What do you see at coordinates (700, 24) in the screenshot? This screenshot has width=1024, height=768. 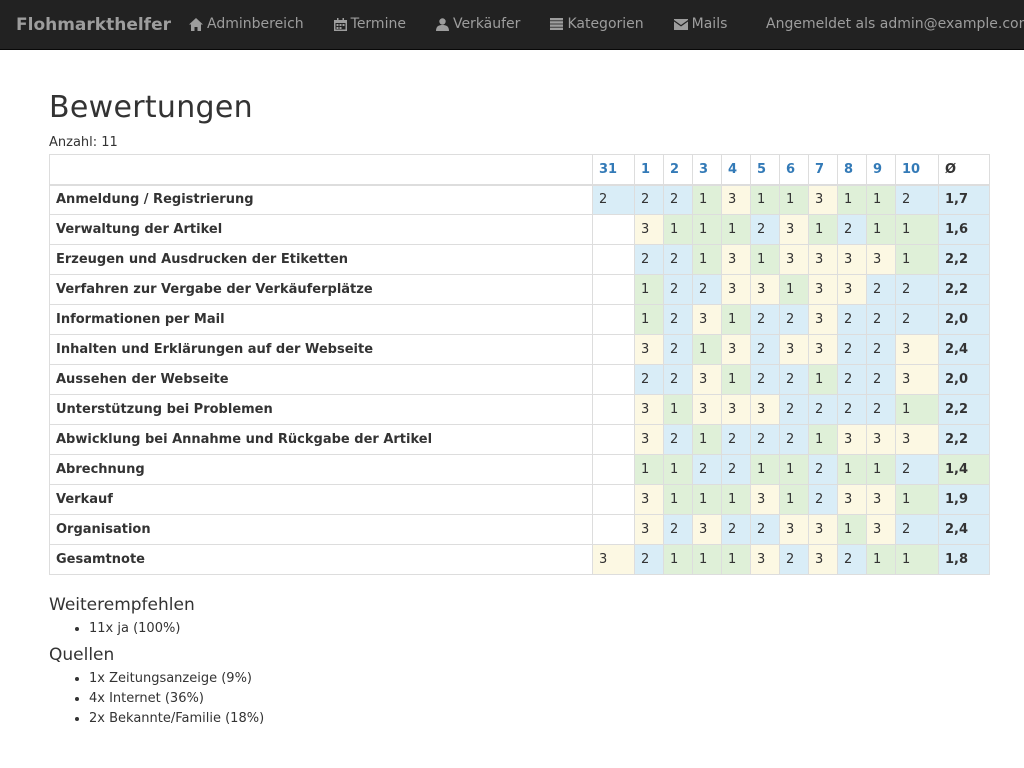 I see `nav-mails: Mails` at bounding box center [700, 24].